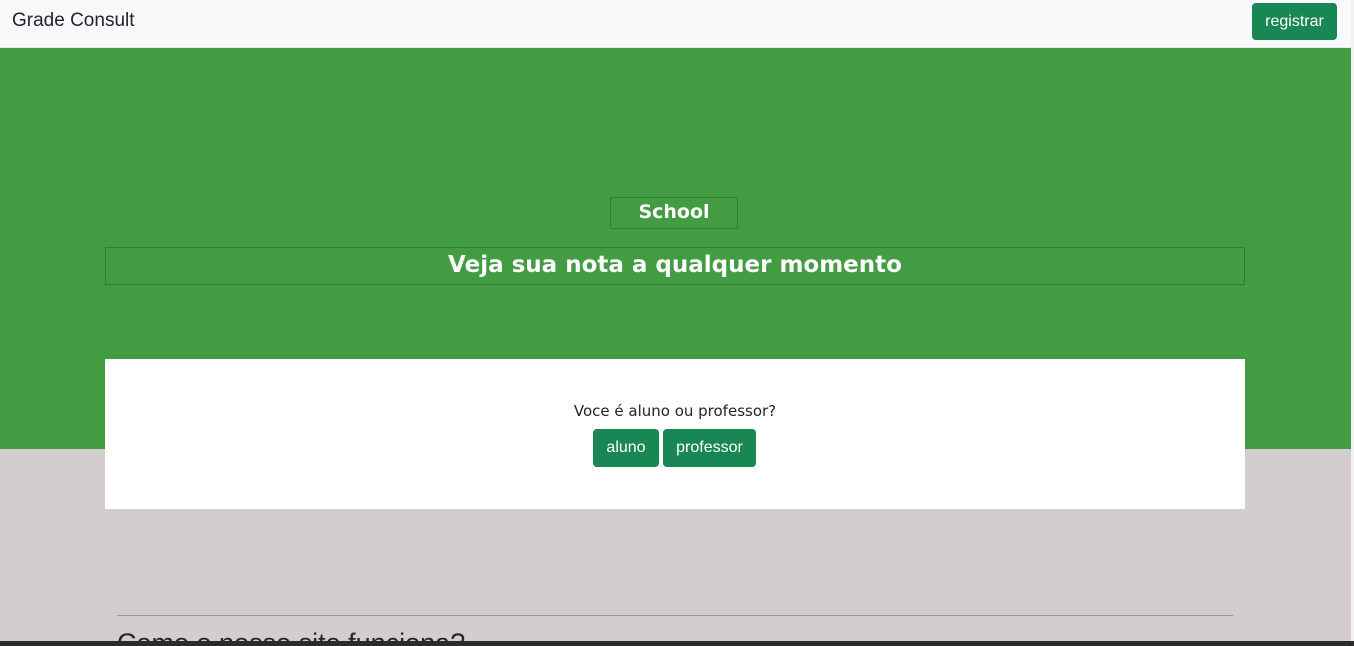 The image size is (1354, 646). What do you see at coordinates (675, 615) in the screenshot?
I see `section-divider` at bounding box center [675, 615].